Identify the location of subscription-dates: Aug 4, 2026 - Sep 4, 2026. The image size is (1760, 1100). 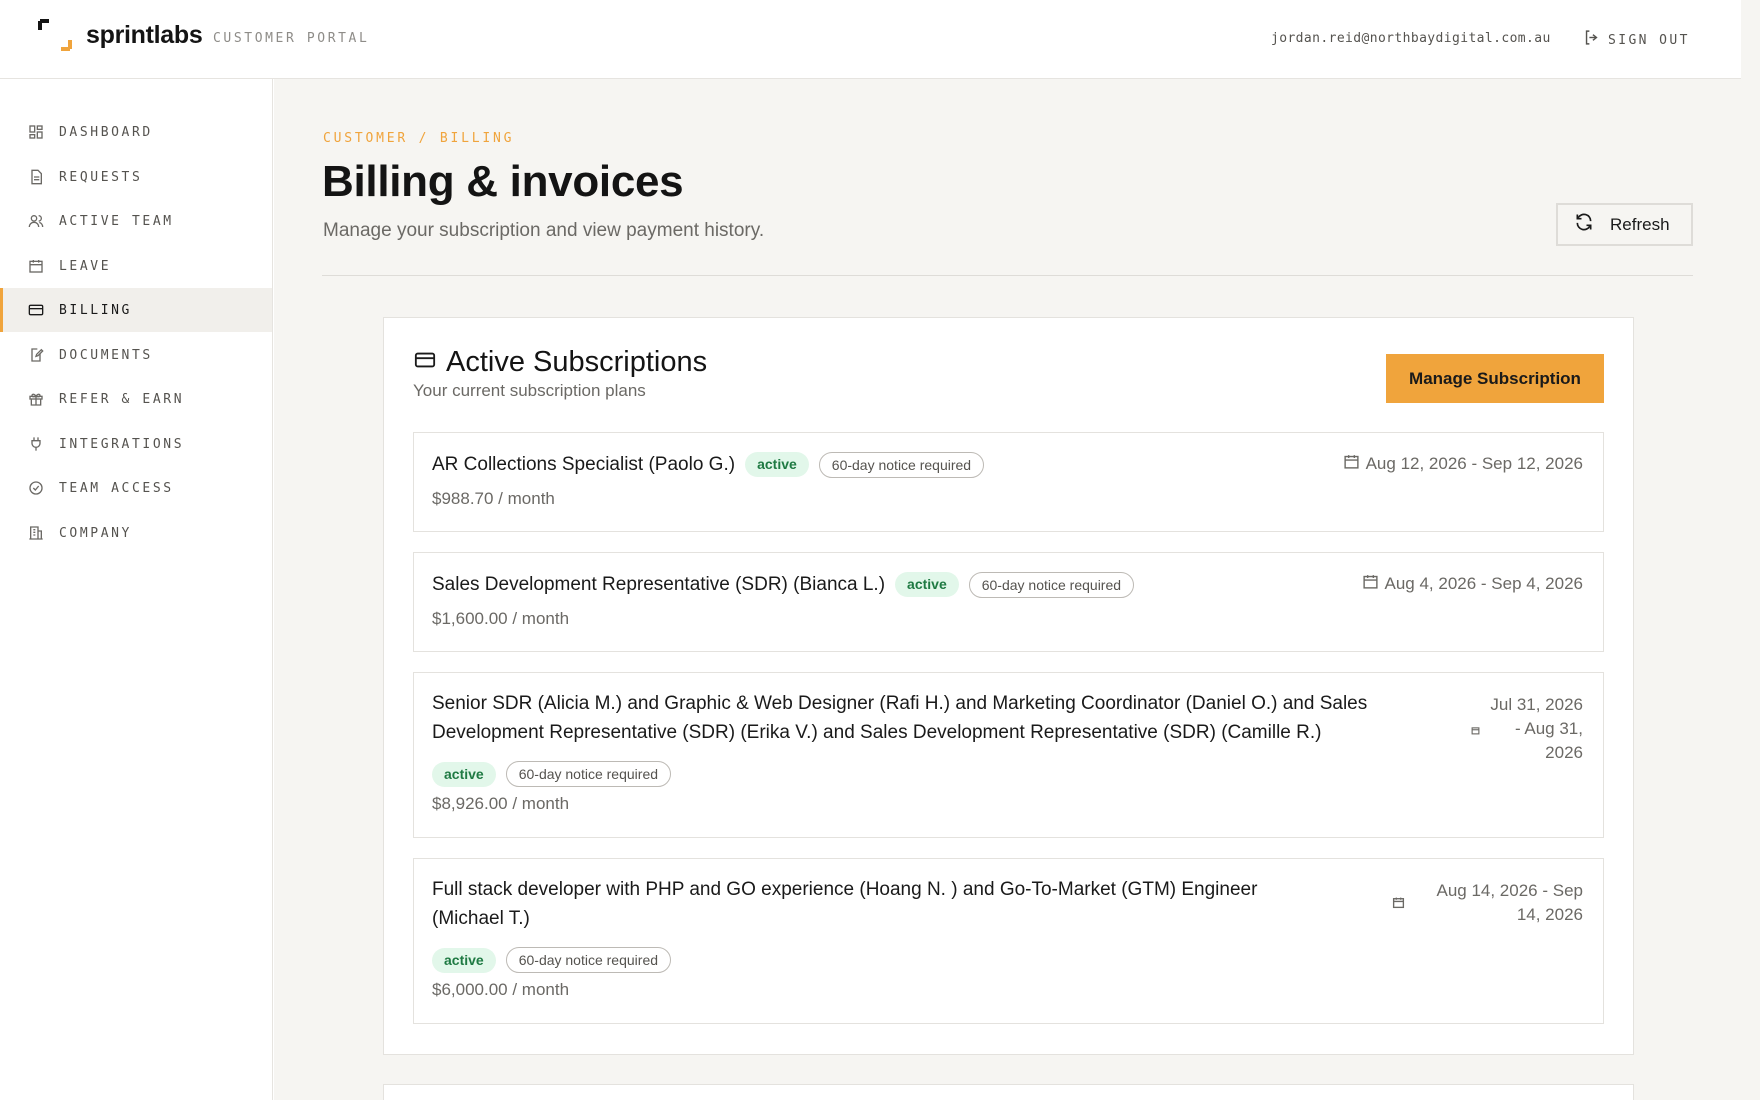
(1473, 584).